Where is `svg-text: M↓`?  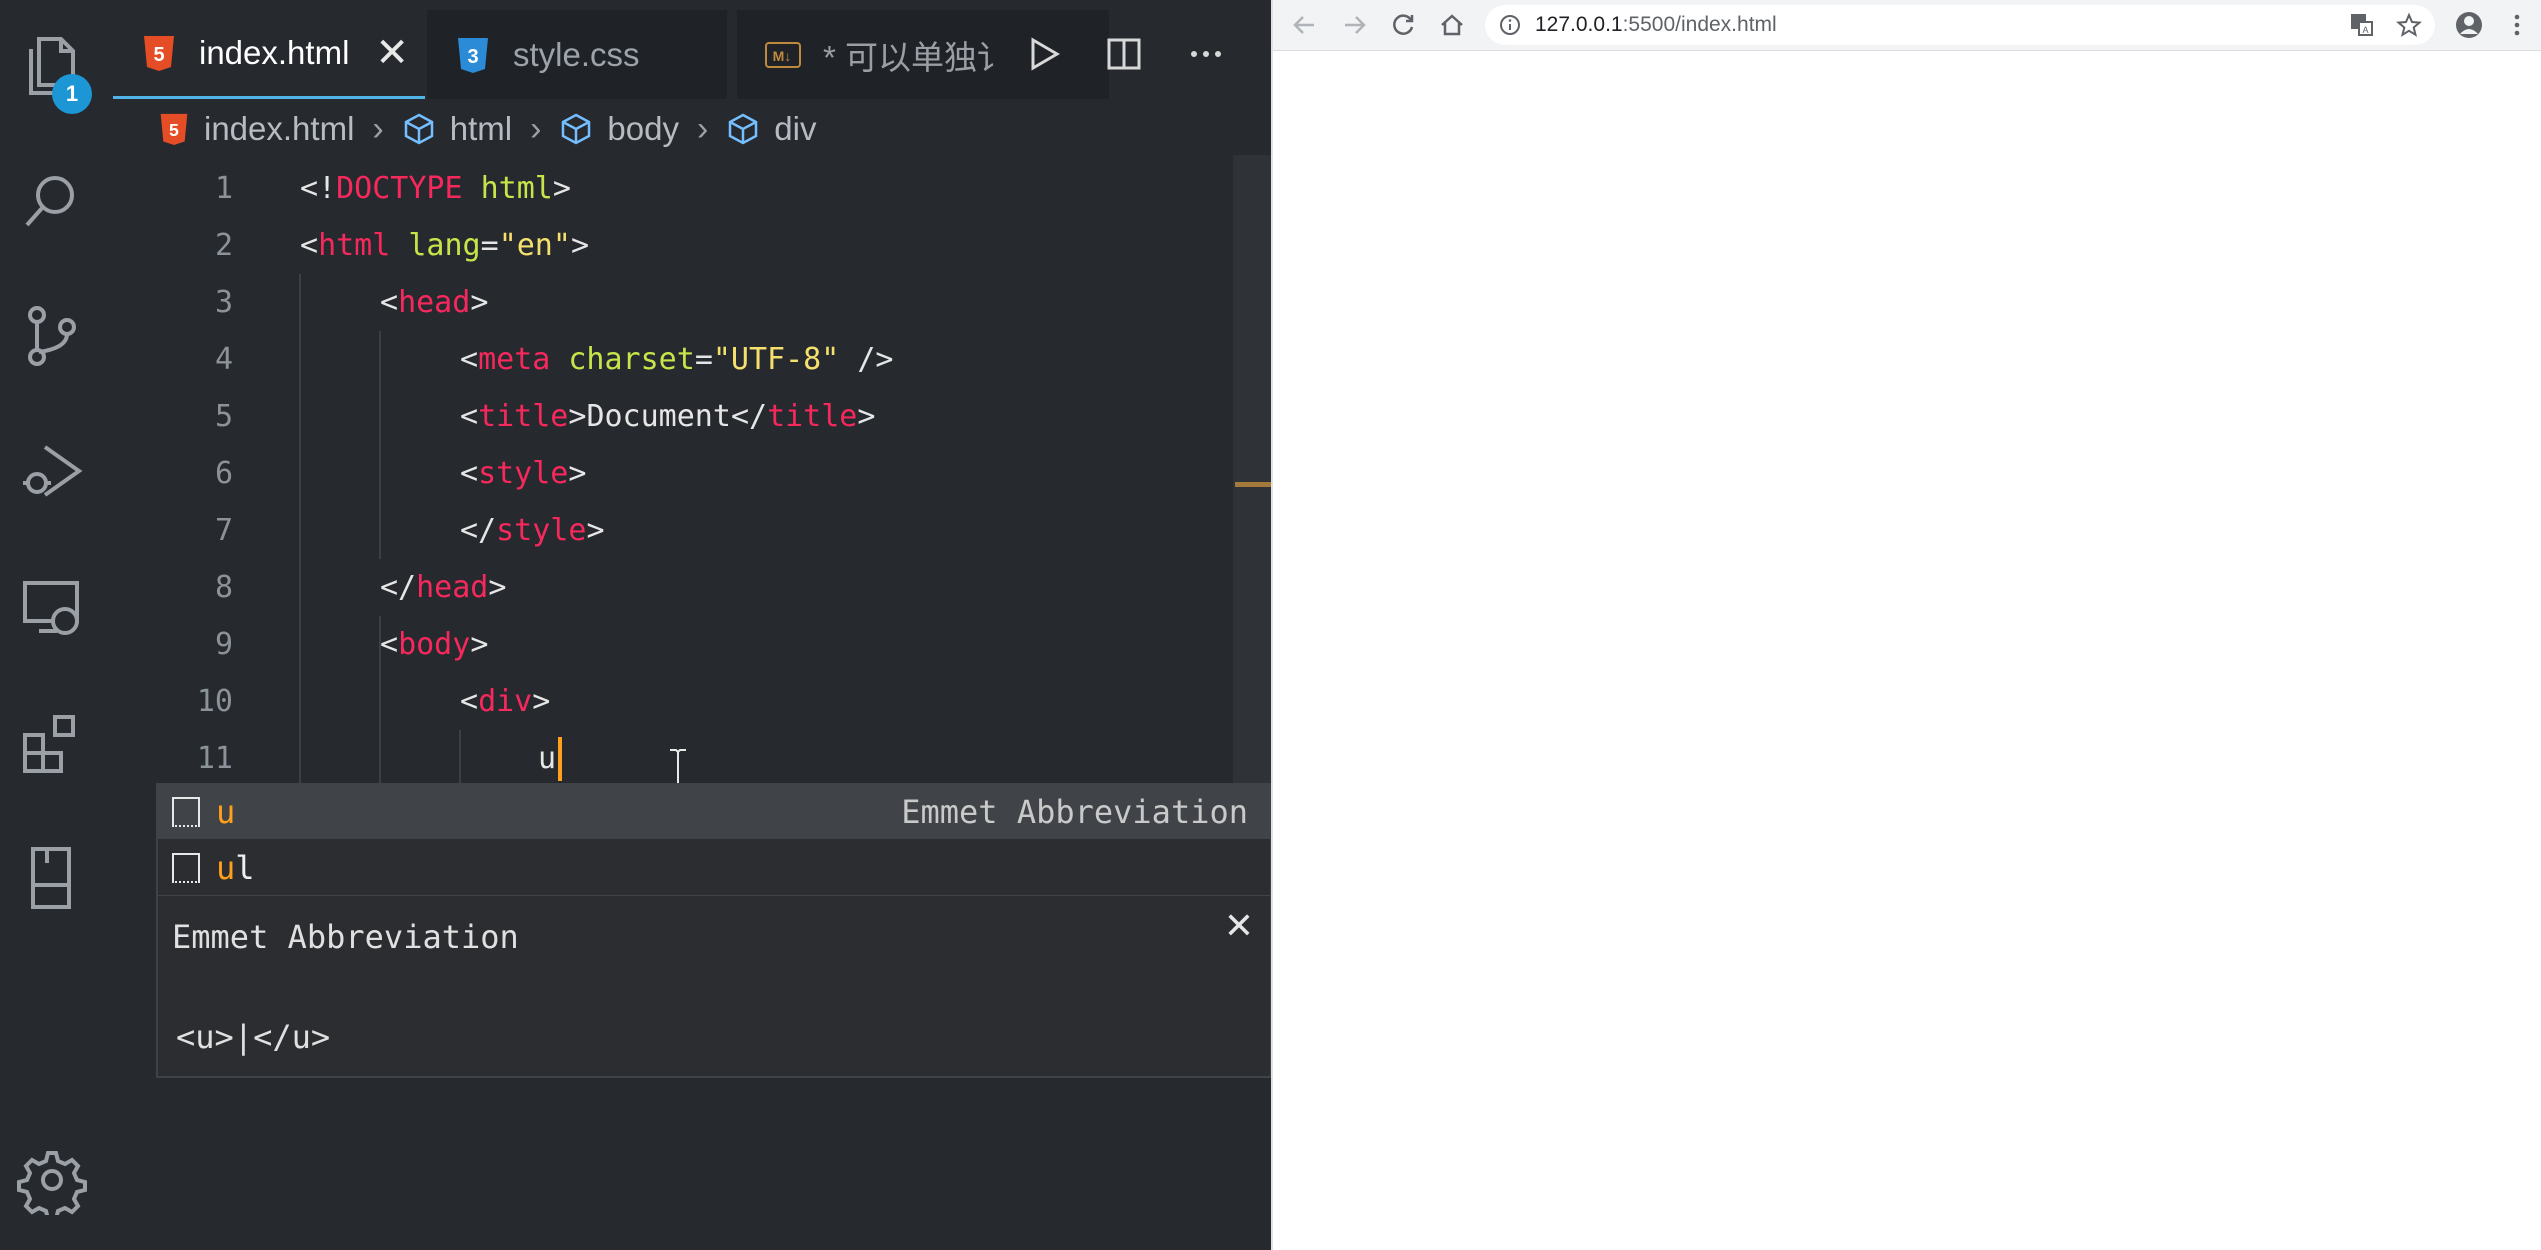
svg-text: M↓ is located at coordinates (782, 56).